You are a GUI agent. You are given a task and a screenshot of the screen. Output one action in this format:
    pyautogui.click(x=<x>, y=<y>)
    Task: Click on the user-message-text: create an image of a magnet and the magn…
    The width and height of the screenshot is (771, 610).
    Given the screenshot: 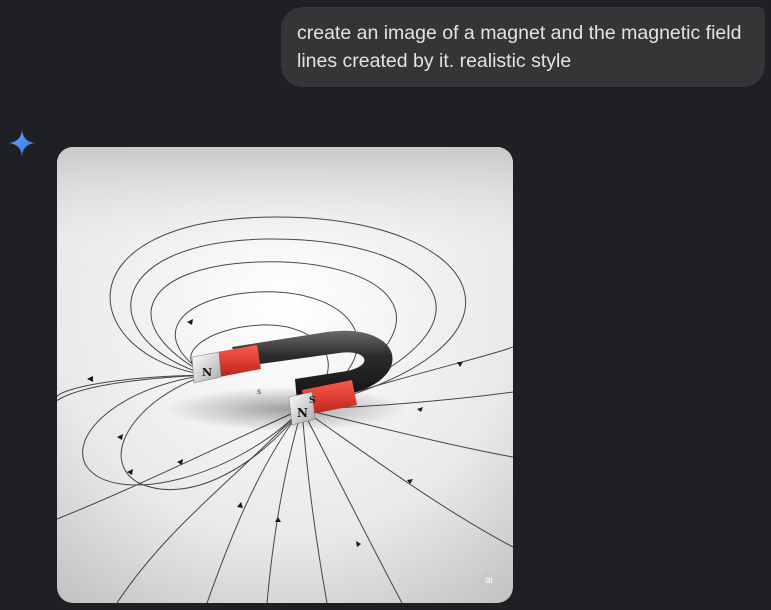 What is the action you would take?
    pyautogui.click(x=519, y=47)
    